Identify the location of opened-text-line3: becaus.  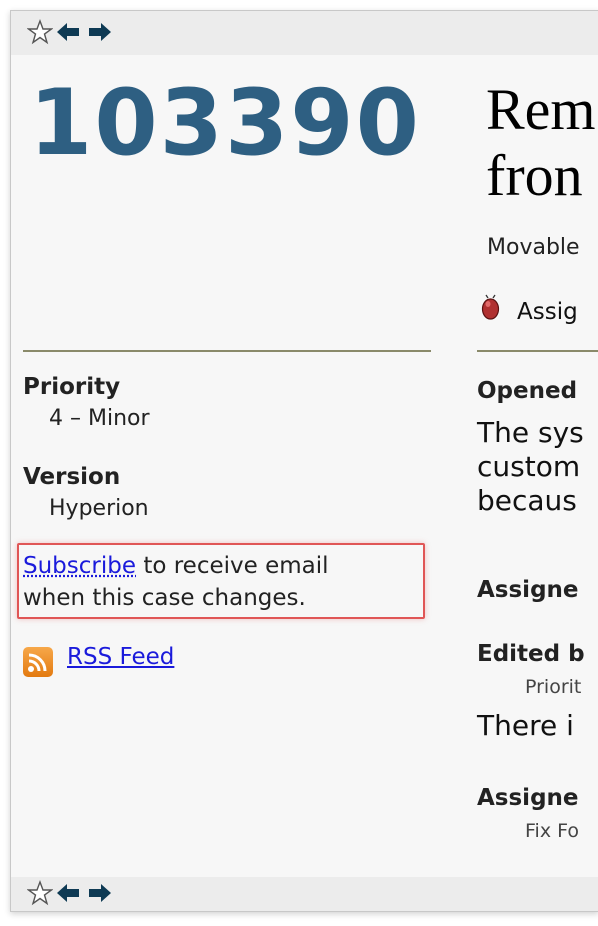
(527, 501).